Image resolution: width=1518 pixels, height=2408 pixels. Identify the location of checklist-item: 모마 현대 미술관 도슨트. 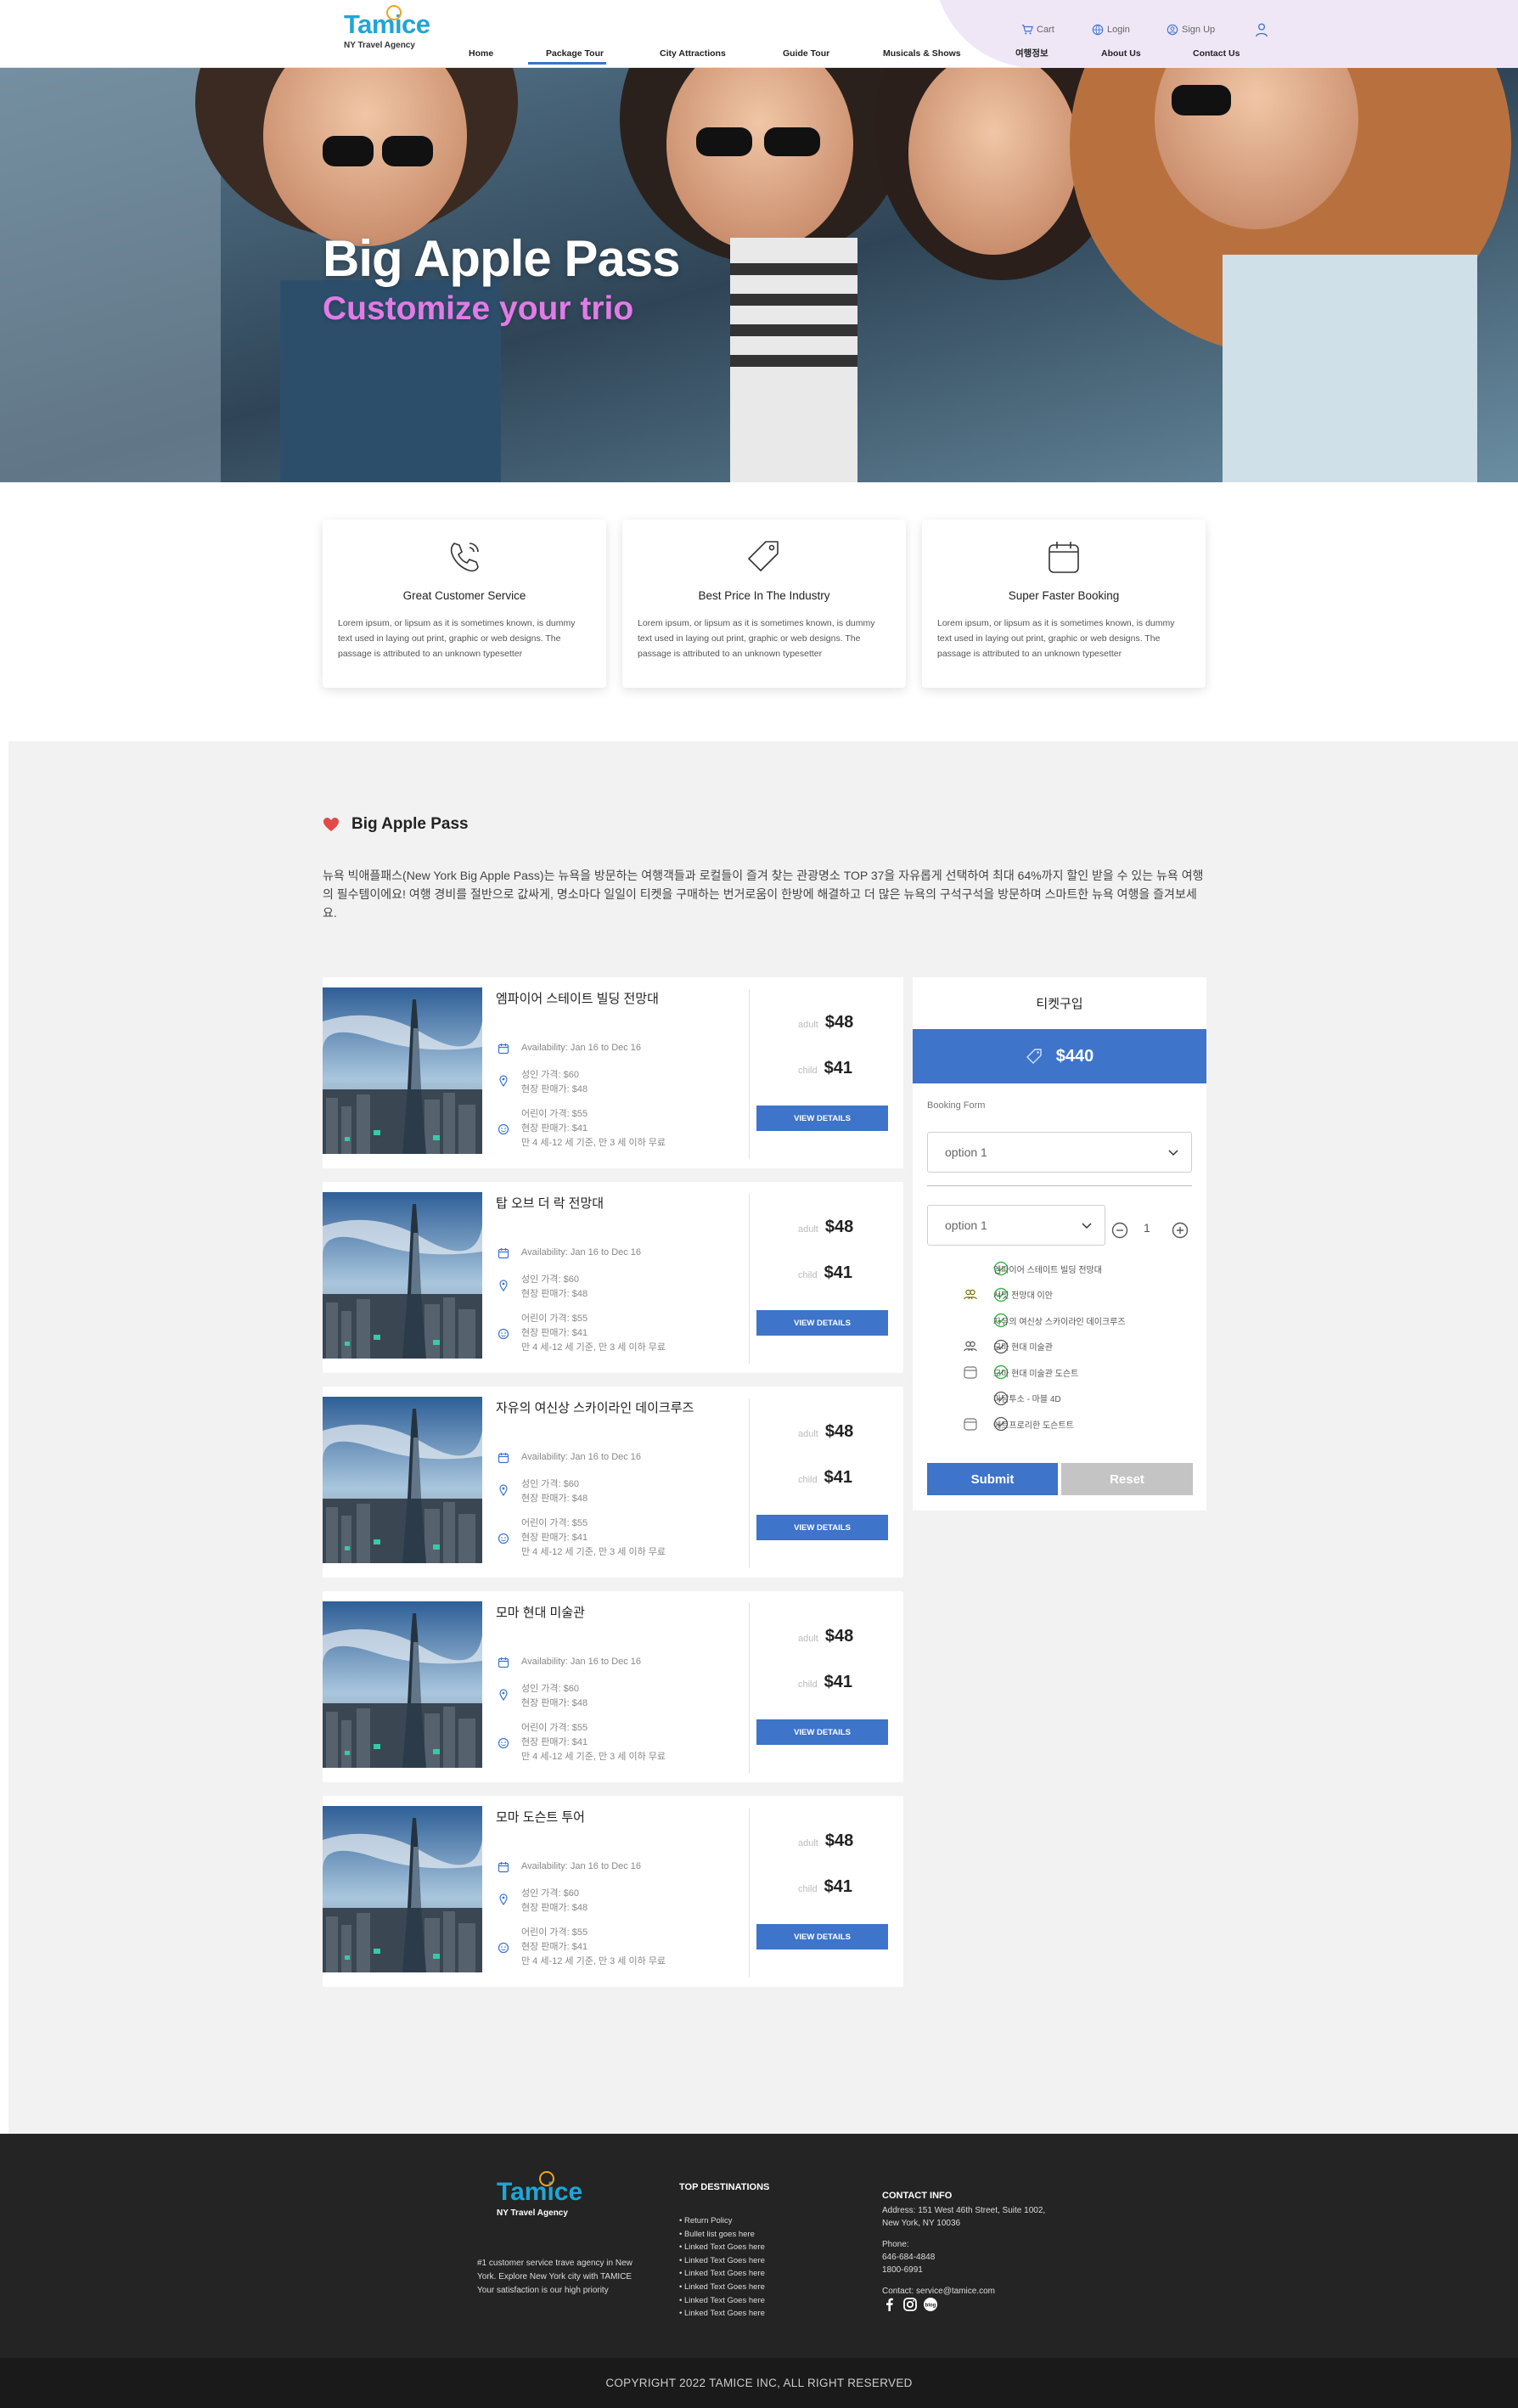
(1063, 1372).